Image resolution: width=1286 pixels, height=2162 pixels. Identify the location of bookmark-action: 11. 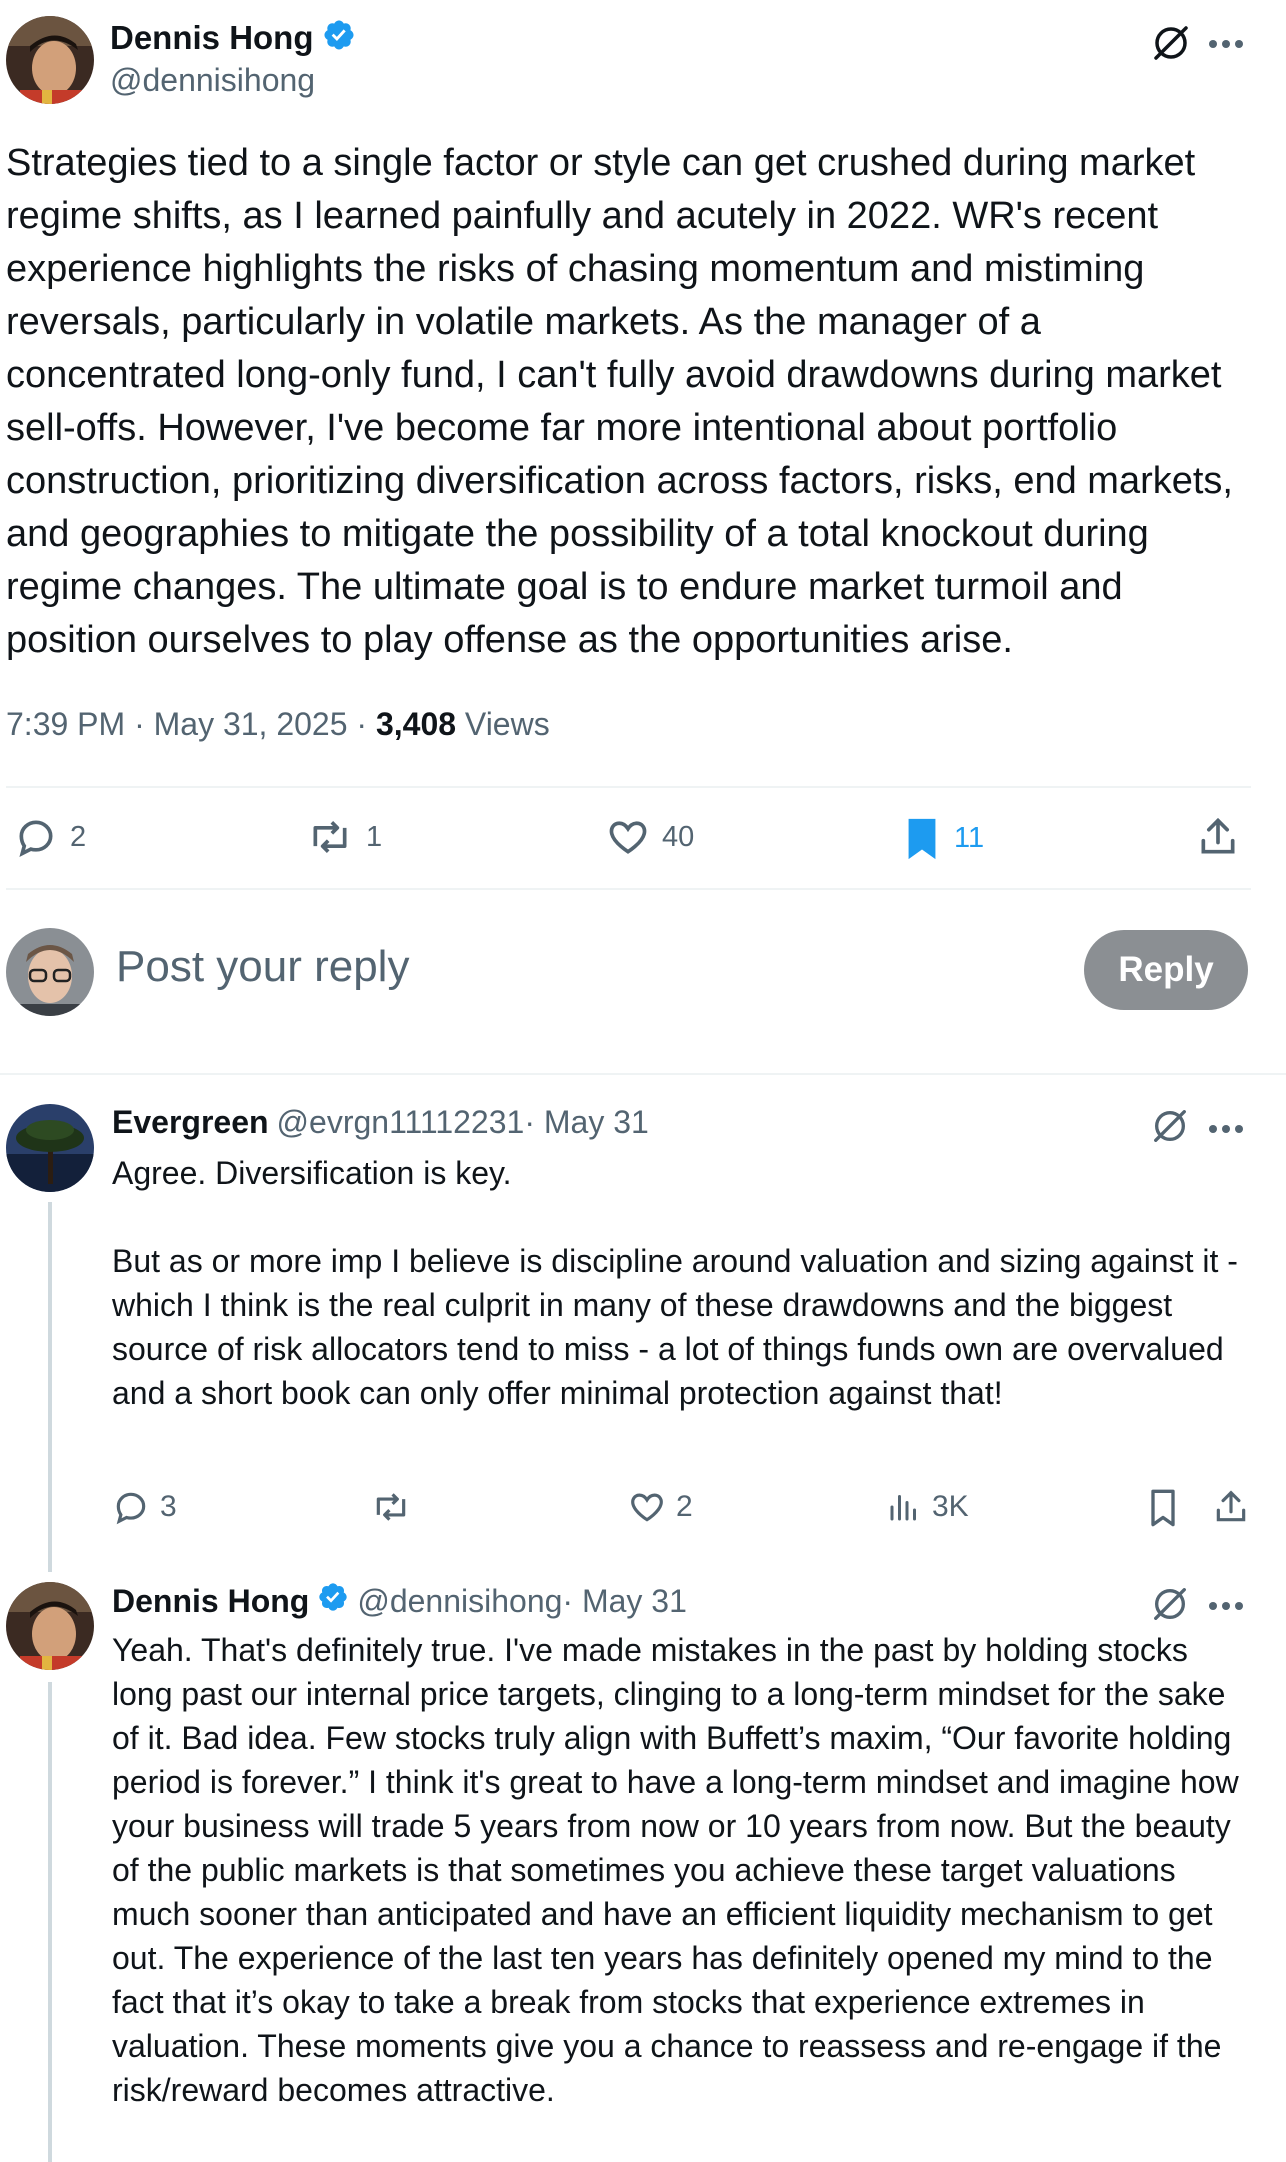
(943, 838).